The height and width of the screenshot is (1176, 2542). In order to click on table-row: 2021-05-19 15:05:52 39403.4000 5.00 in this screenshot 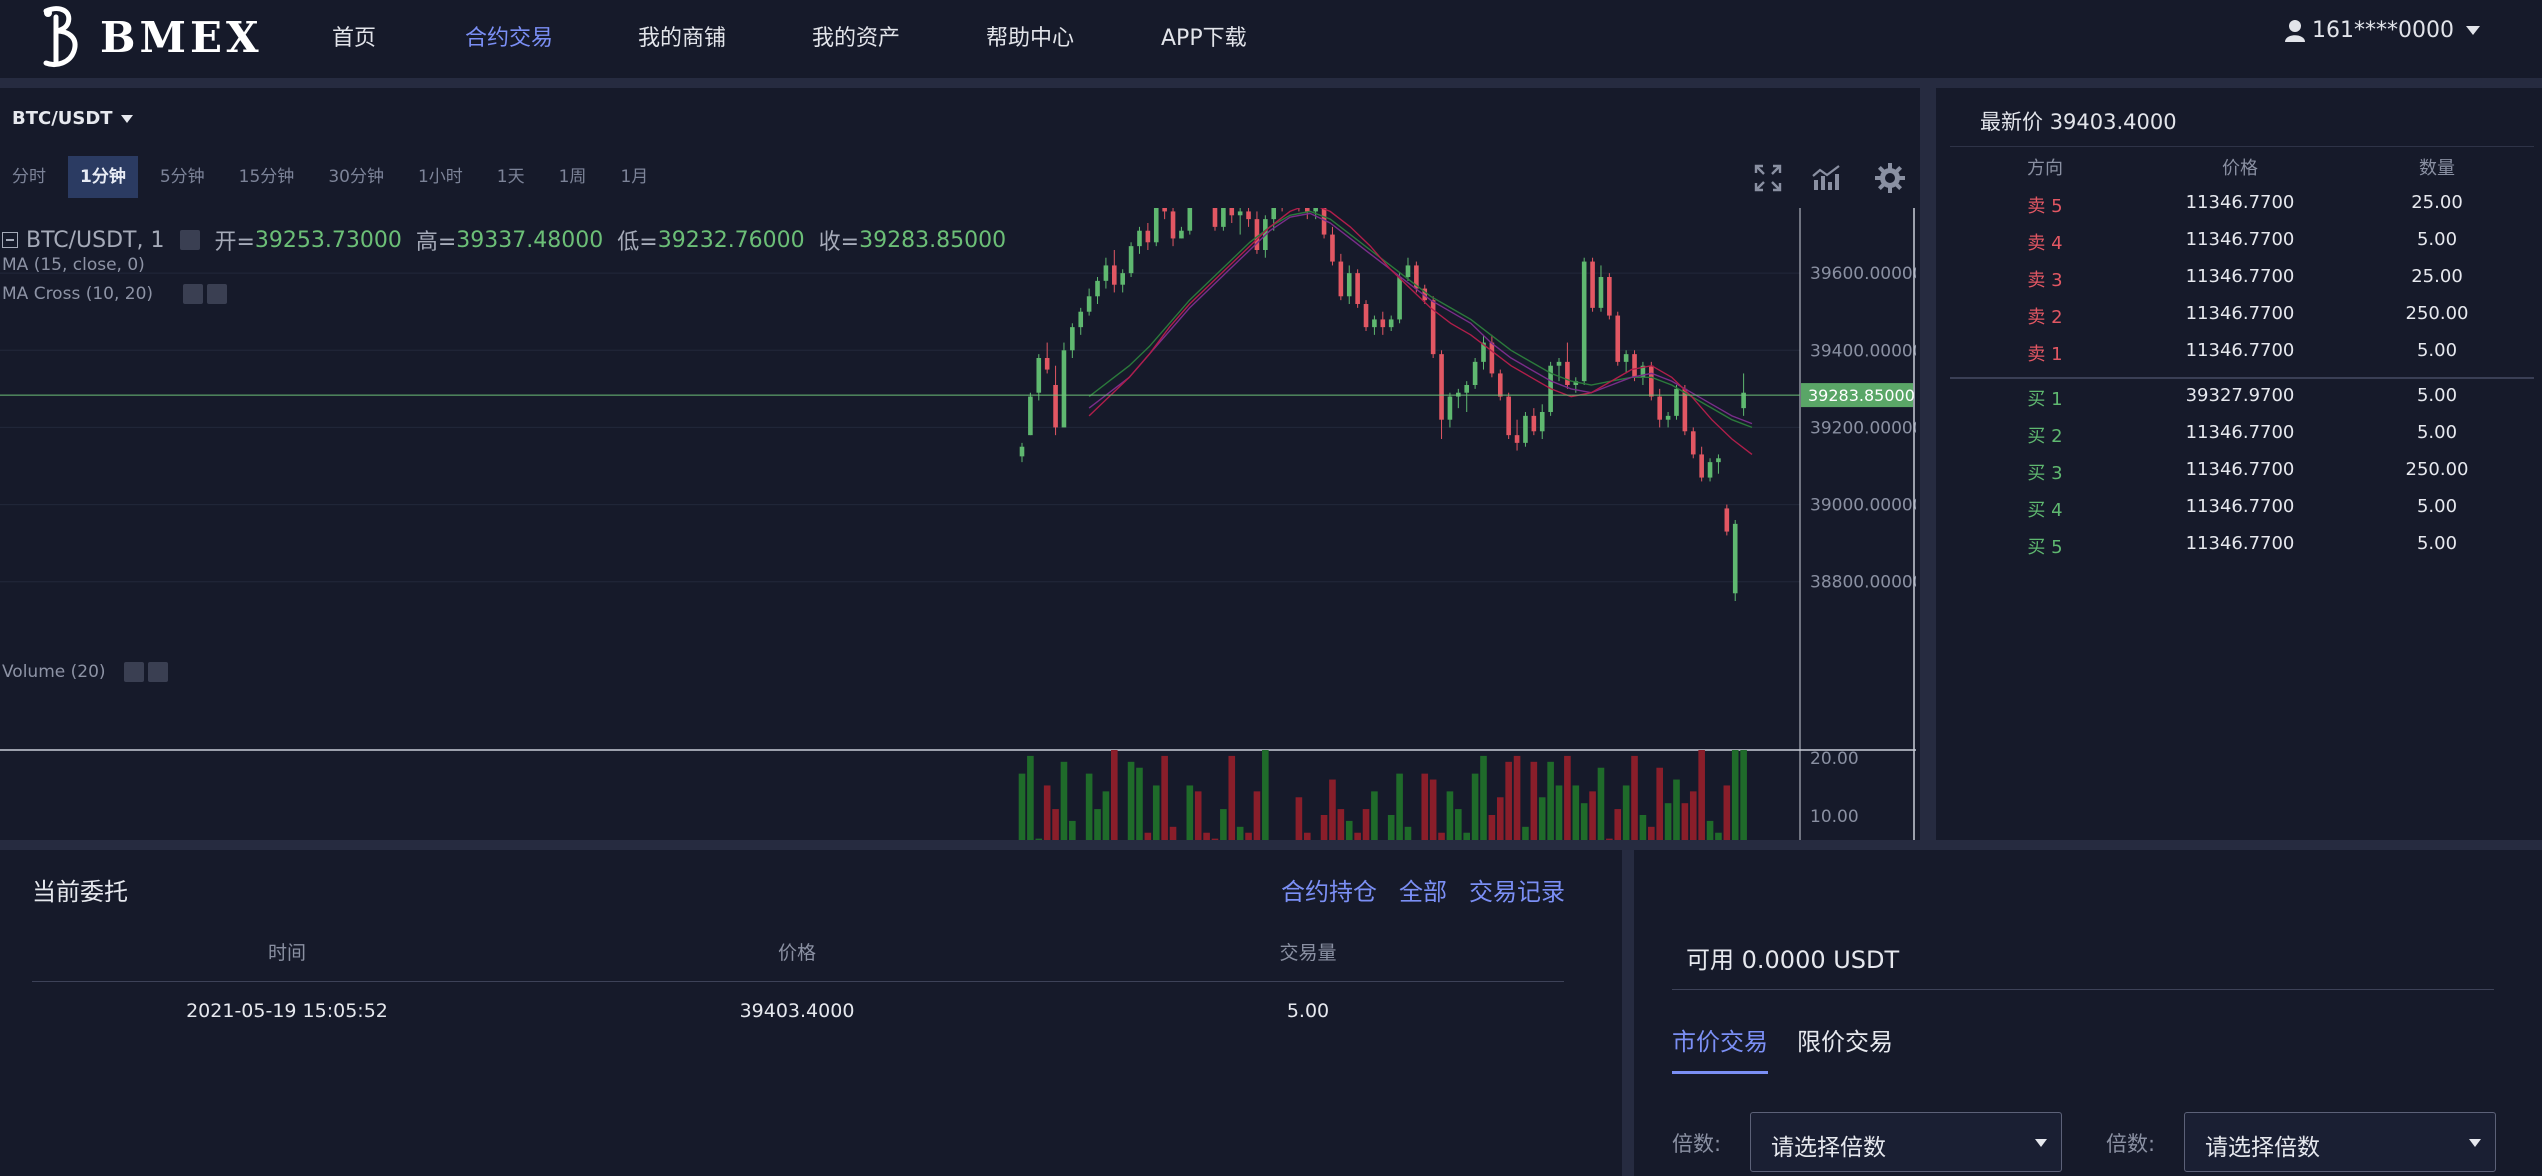, I will do `click(798, 1011)`.